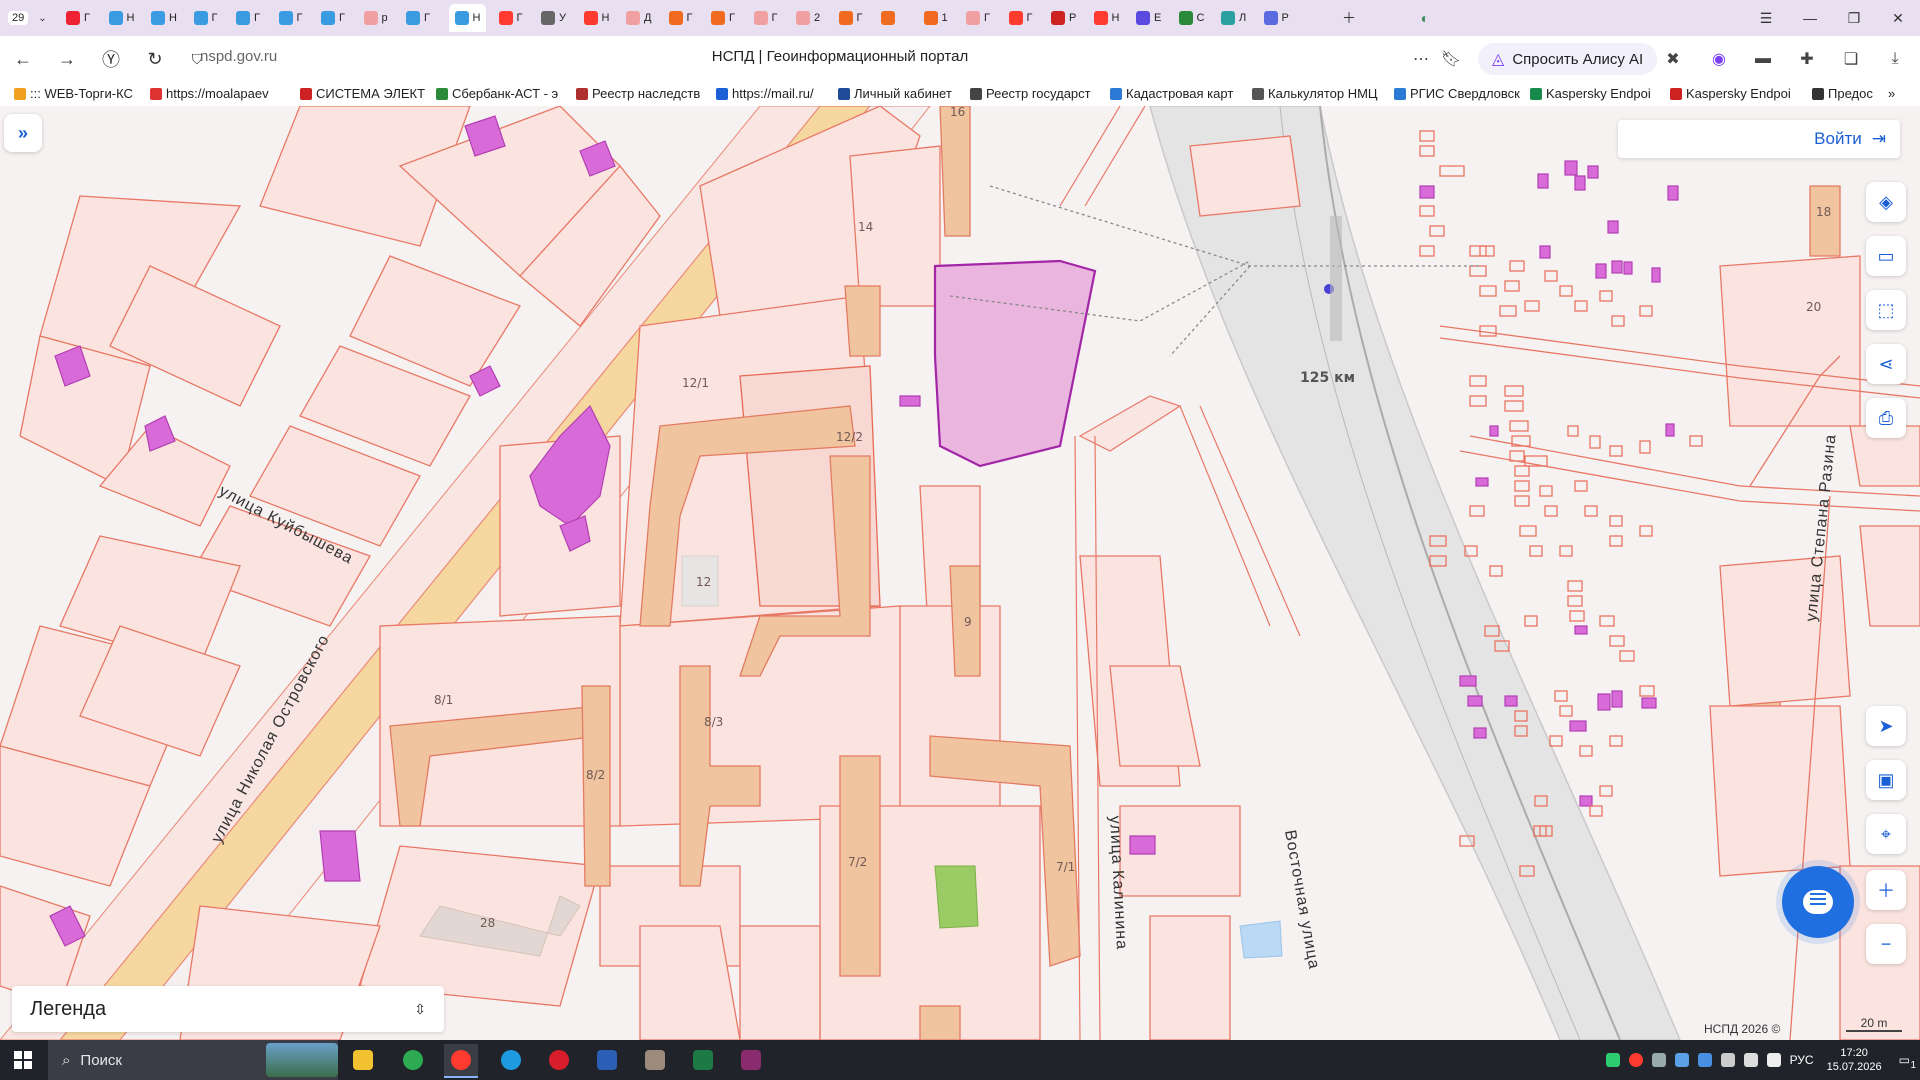 This screenshot has height=1080, width=1920. What do you see at coordinates (1317, 93) in the screenshot?
I see `bookmark-item: Калькулятор НМЦ` at bounding box center [1317, 93].